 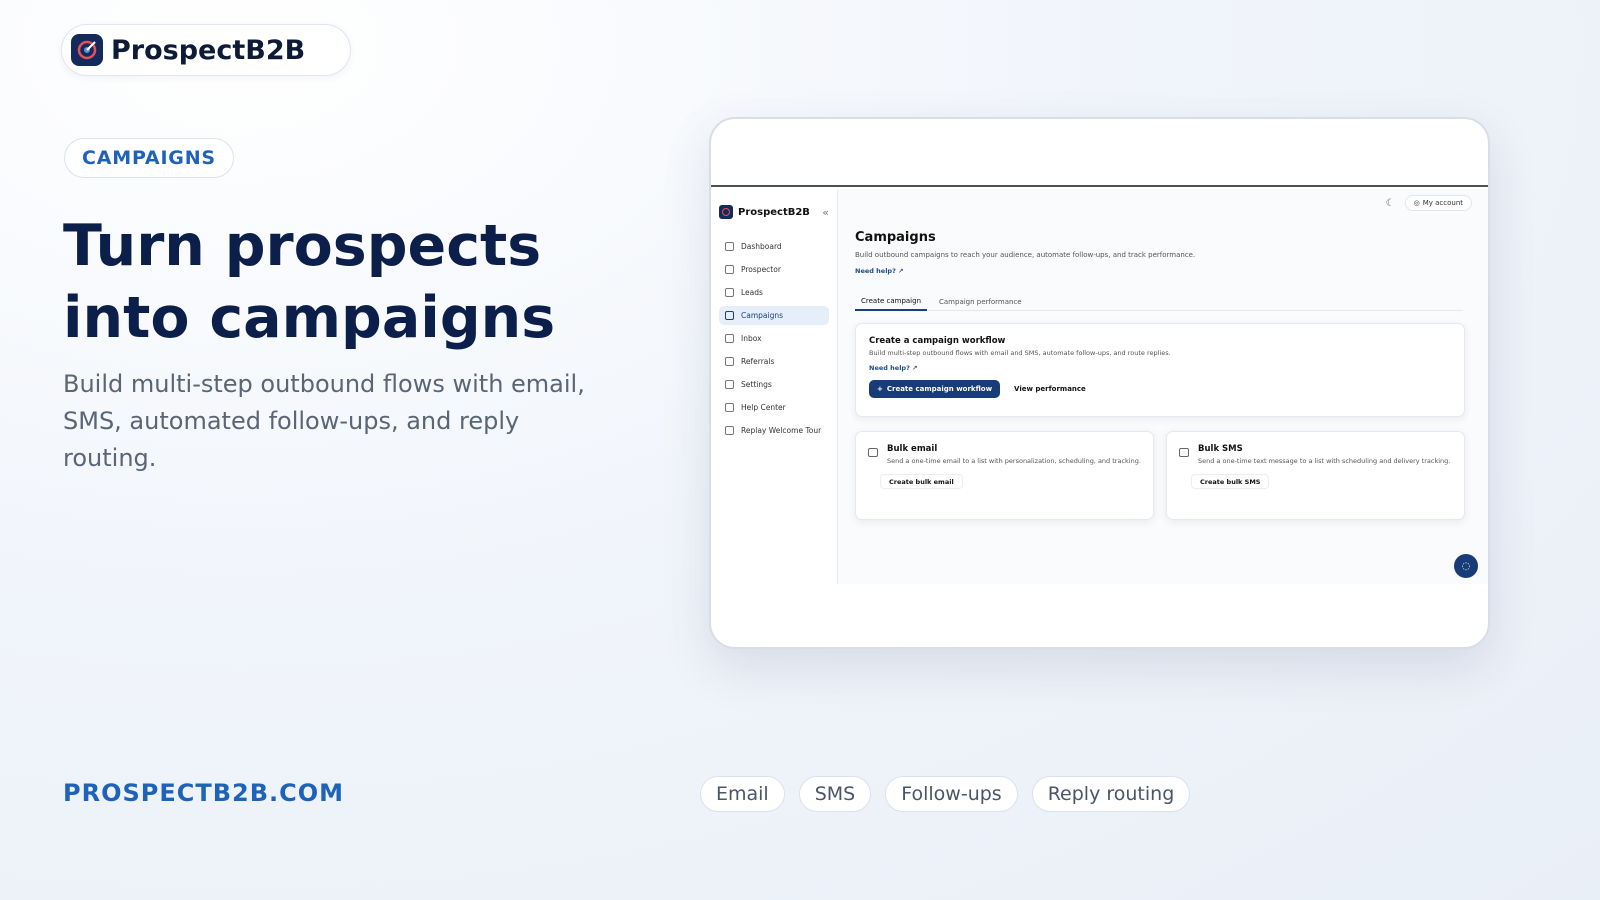 I want to click on tabs: Create campaign Campaign performance, so click(x=1159, y=302).